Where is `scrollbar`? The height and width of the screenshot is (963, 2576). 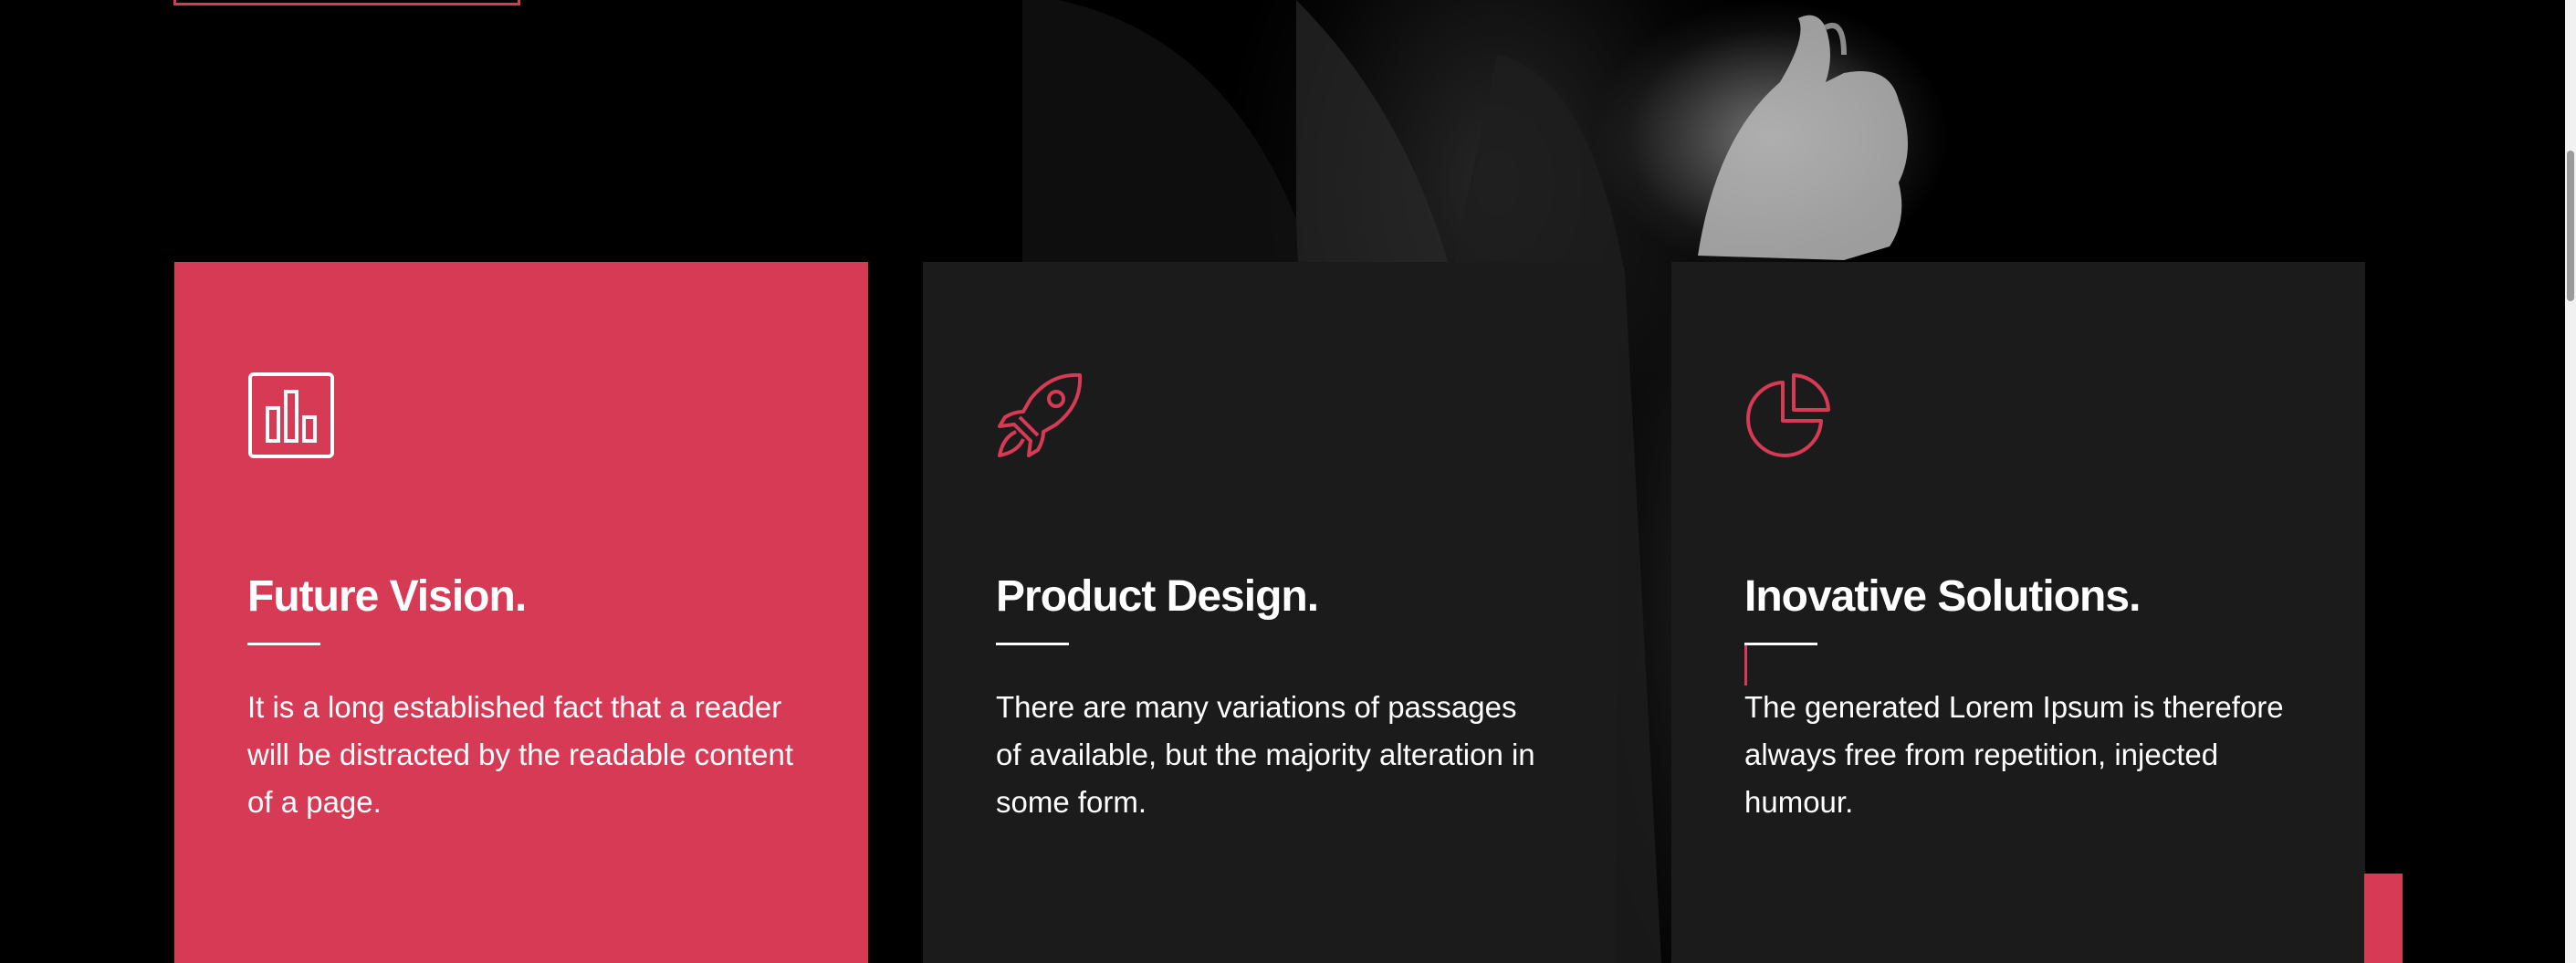 scrollbar is located at coordinates (2571, 481).